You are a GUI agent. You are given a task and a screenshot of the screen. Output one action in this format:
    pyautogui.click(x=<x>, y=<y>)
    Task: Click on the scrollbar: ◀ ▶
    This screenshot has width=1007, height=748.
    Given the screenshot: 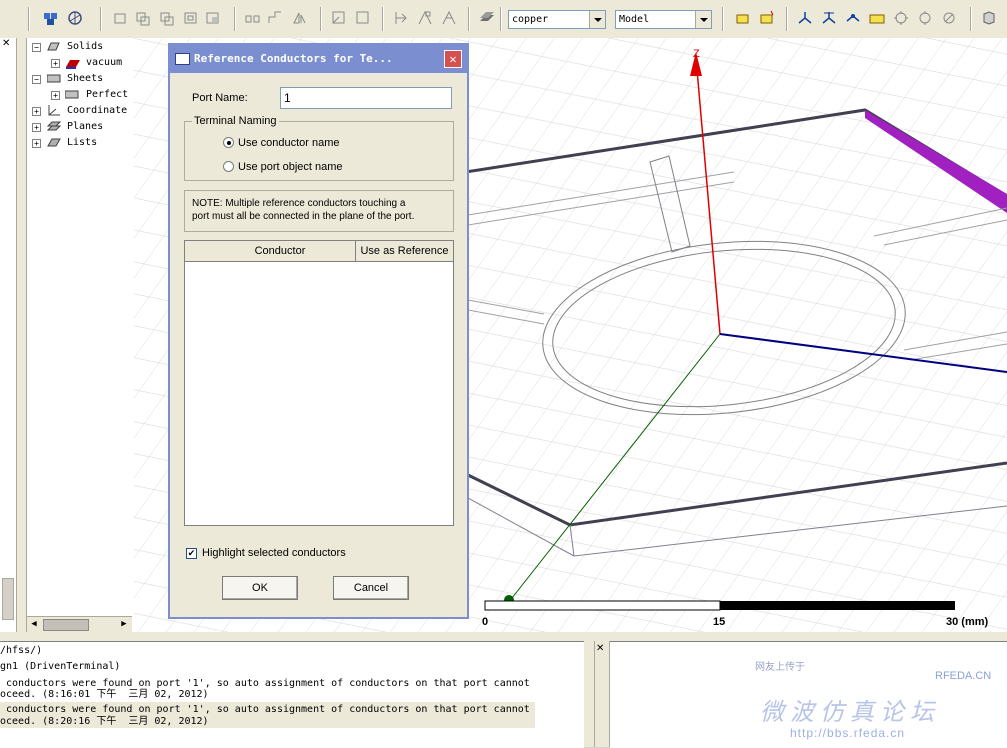 What is the action you would take?
    pyautogui.click(x=79, y=624)
    